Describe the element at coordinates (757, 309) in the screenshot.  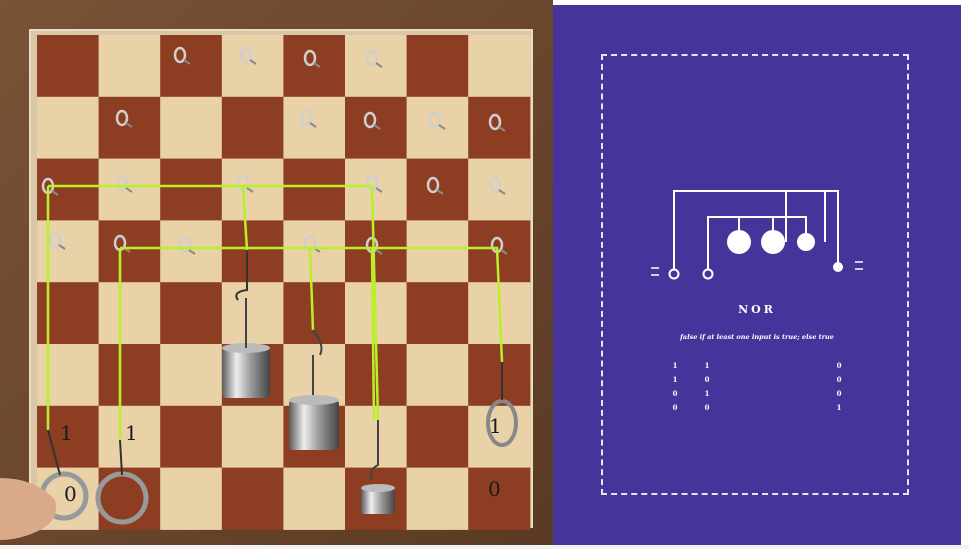
I see `gate-title: NOR` at that location.